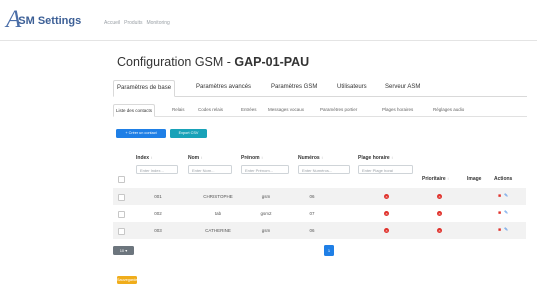 Image resolution: width=537 pixels, height=285 pixels. Describe the element at coordinates (329, 250) in the screenshot. I see `pagination-page-1: 1` at that location.